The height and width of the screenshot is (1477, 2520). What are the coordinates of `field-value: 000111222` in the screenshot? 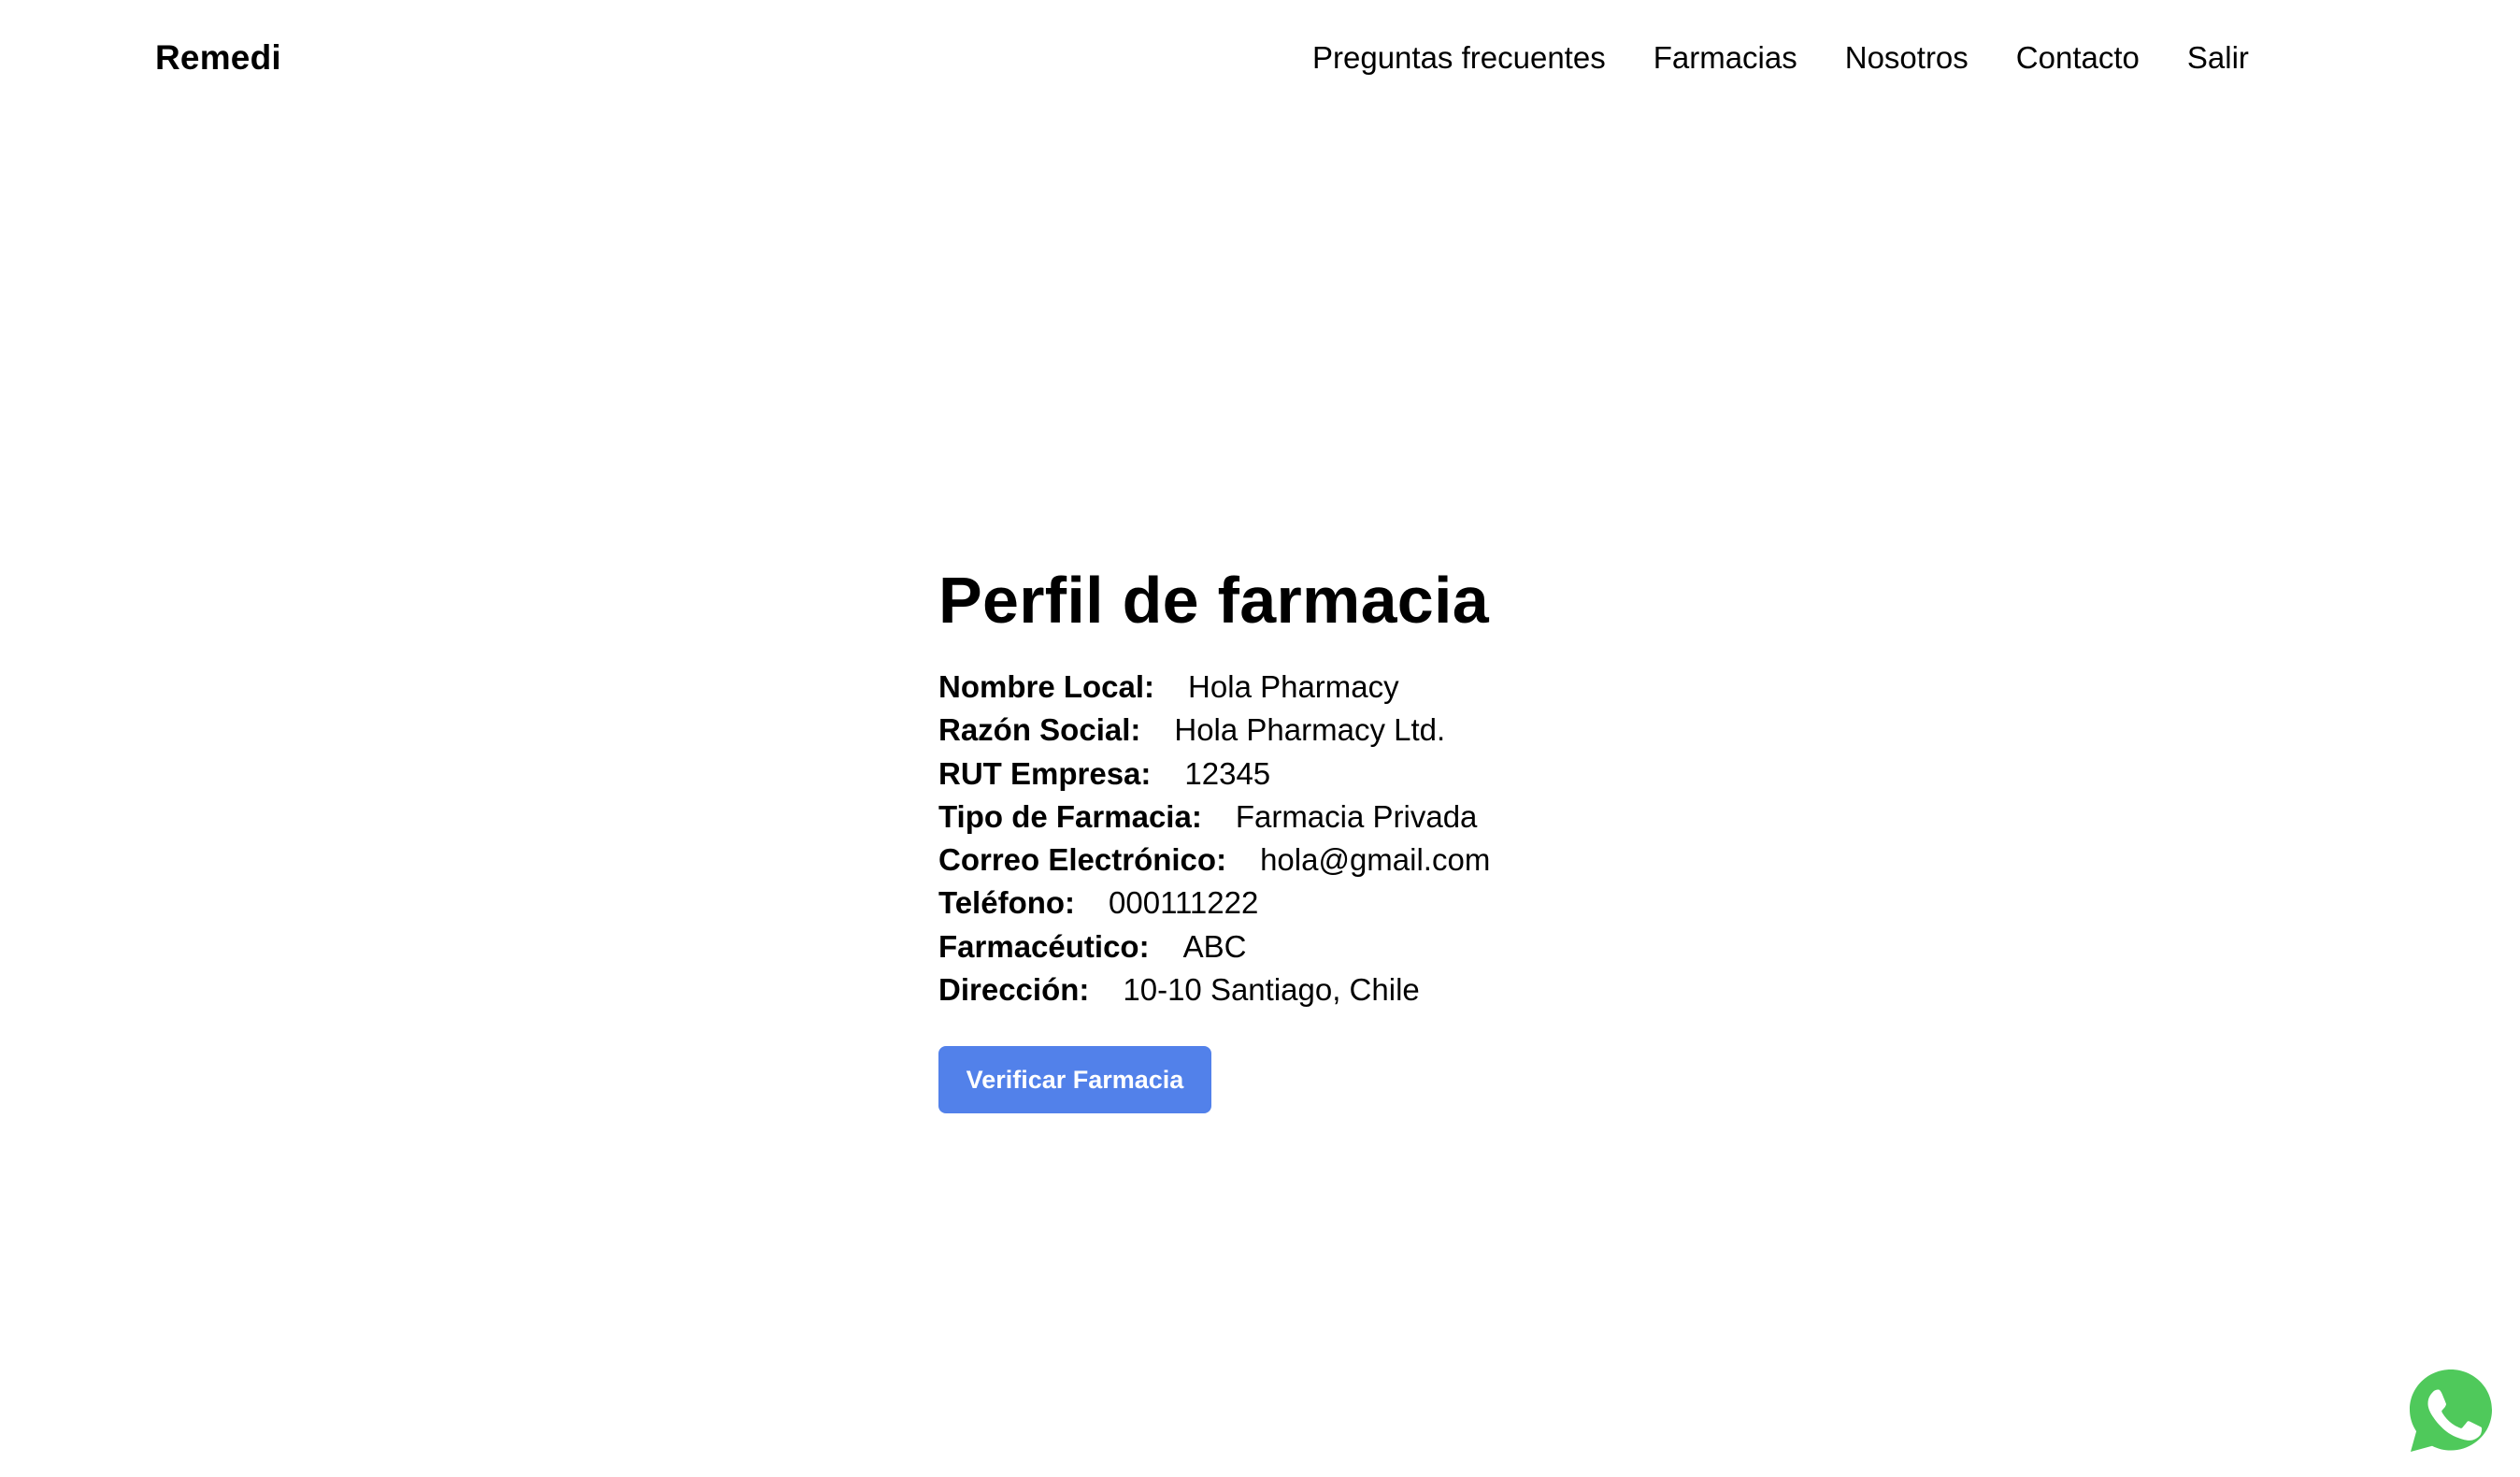 It's located at (1184, 903).